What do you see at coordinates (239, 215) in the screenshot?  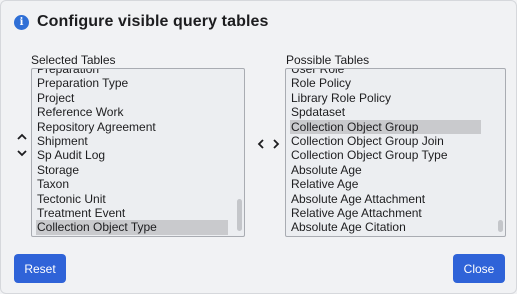 I see `selected-tables-scrollbar` at bounding box center [239, 215].